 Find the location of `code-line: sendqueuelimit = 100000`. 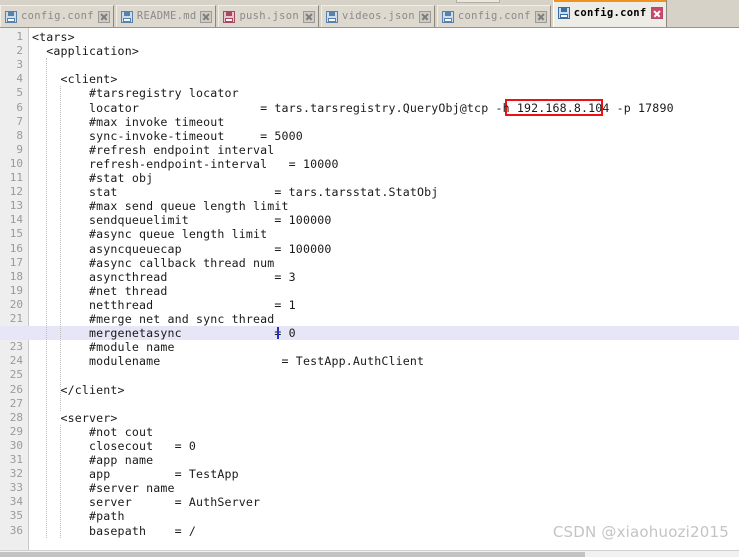

code-line: sendqueuelimit = 100000 is located at coordinates (182, 220).